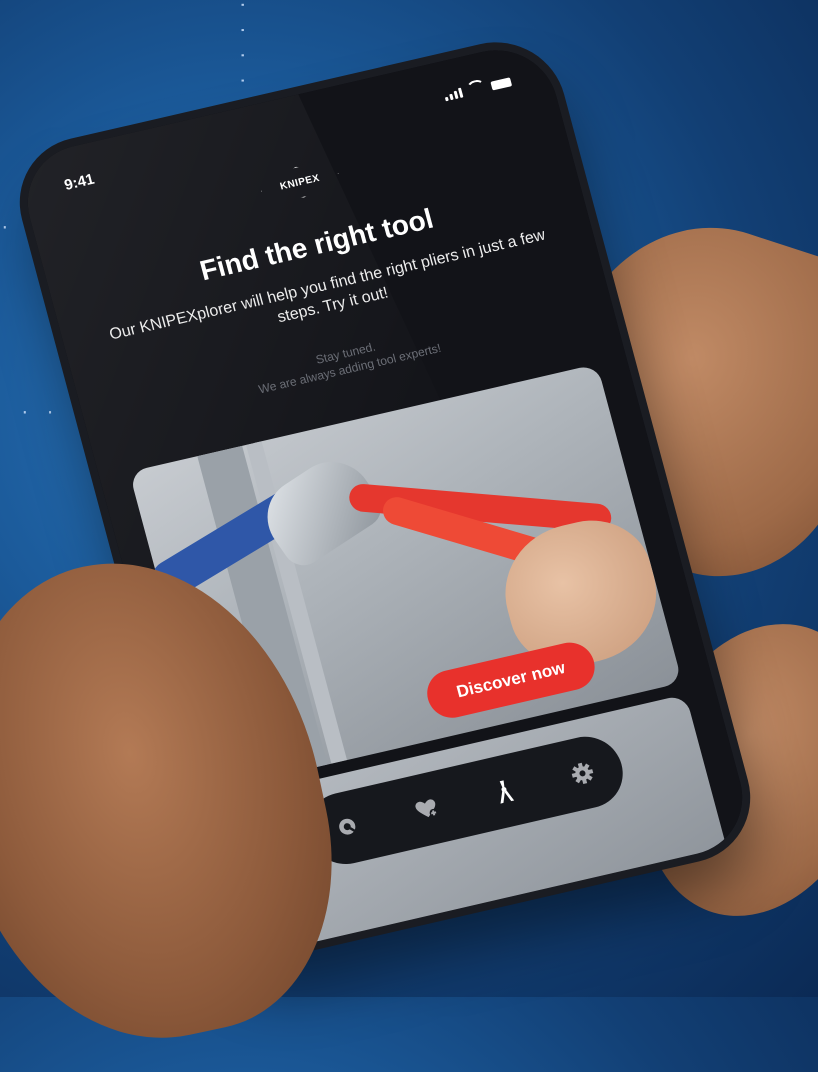  I want to click on wifi-icon, so click(476, 87).